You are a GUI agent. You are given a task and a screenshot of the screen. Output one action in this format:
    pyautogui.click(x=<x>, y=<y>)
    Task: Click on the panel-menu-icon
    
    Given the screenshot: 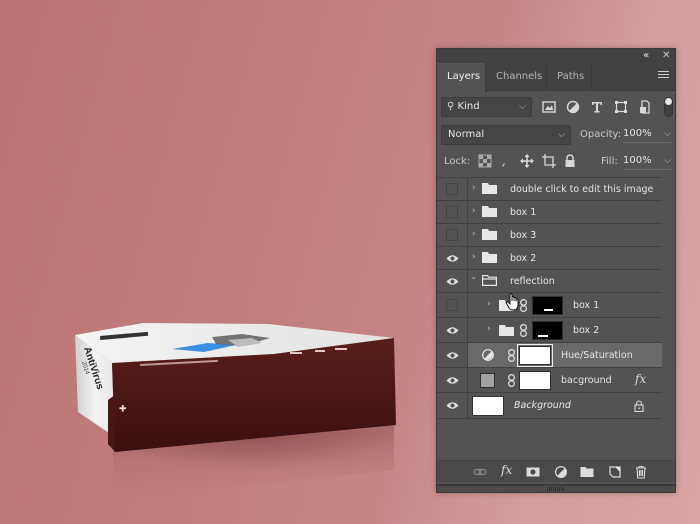 What is the action you would take?
    pyautogui.click(x=663, y=75)
    